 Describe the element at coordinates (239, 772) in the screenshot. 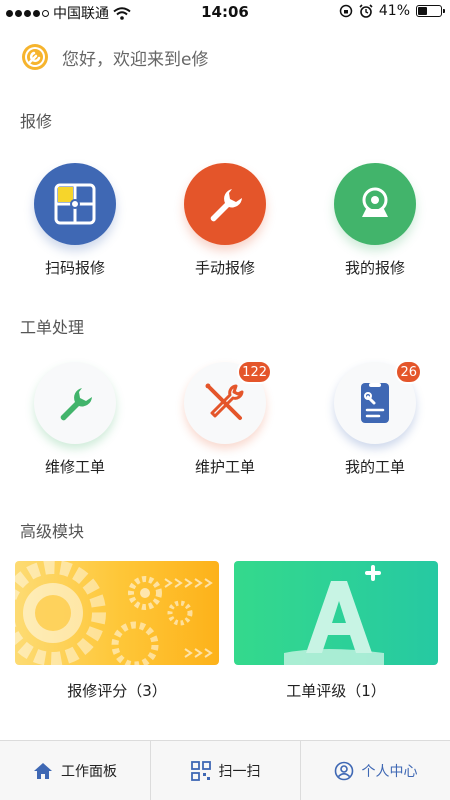

I see `nav-scan-label: 扫一扫` at that location.